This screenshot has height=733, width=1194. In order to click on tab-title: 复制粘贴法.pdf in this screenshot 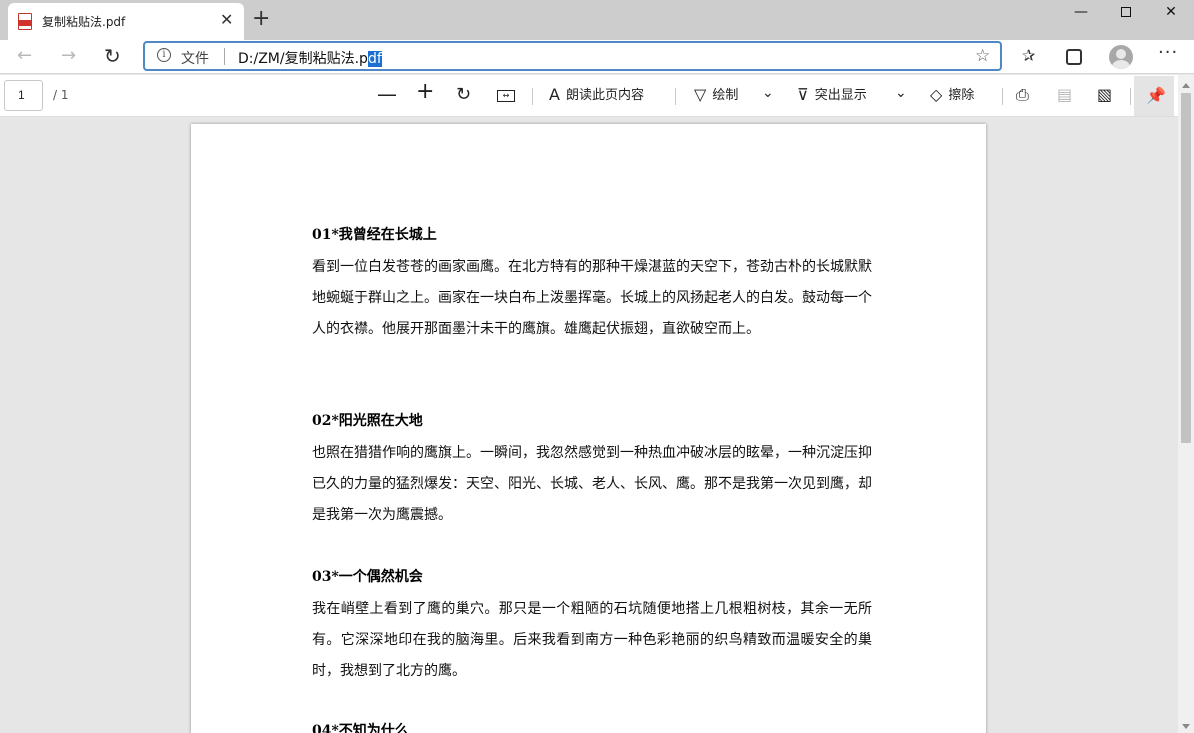, I will do `click(84, 22)`.